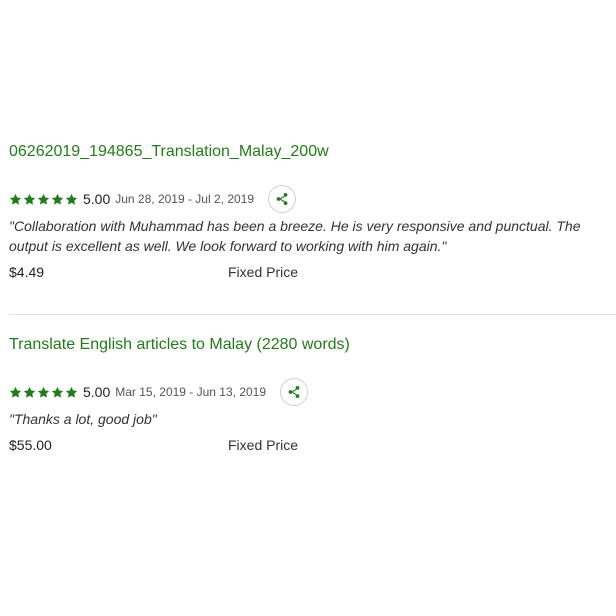  What do you see at coordinates (185, 199) in the screenshot?
I see `job-dates: Jun 28, 2019 - Jul 2, 2019` at bounding box center [185, 199].